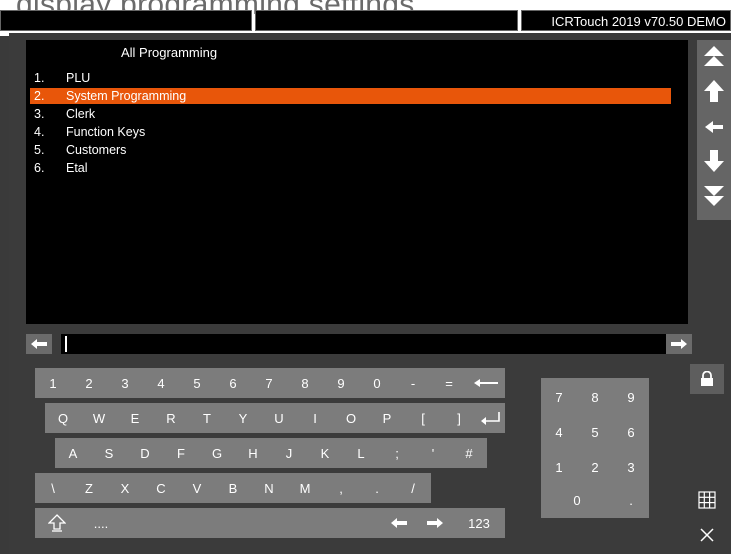 This screenshot has width=731, height=554. What do you see at coordinates (631, 500) in the screenshot?
I see `numpad-key-decimal: .` at bounding box center [631, 500].